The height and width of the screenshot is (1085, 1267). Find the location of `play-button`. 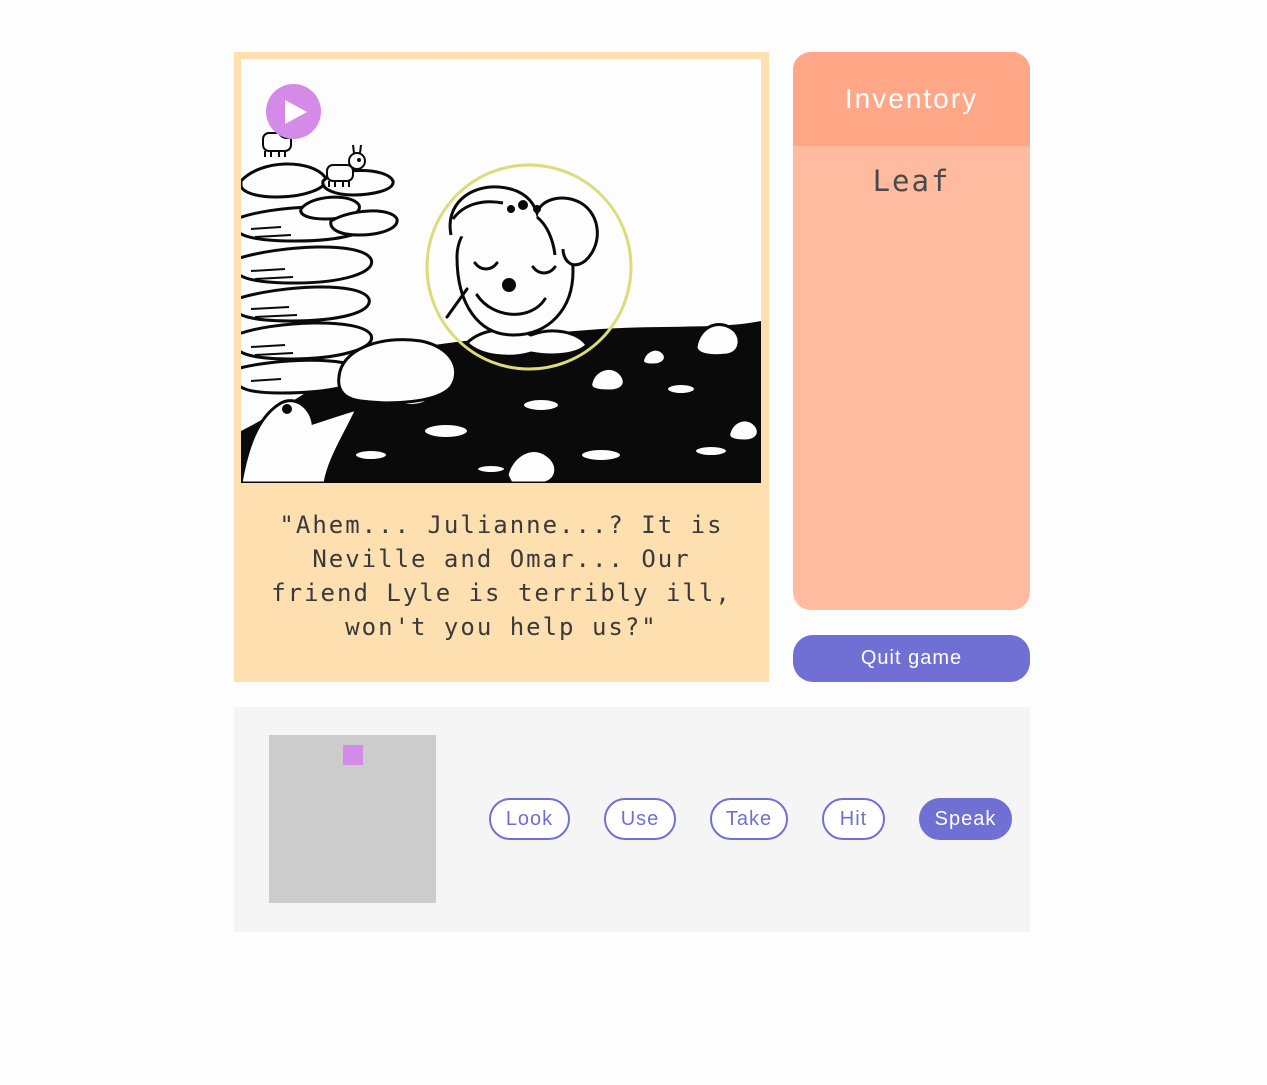

play-button is located at coordinates (293, 111).